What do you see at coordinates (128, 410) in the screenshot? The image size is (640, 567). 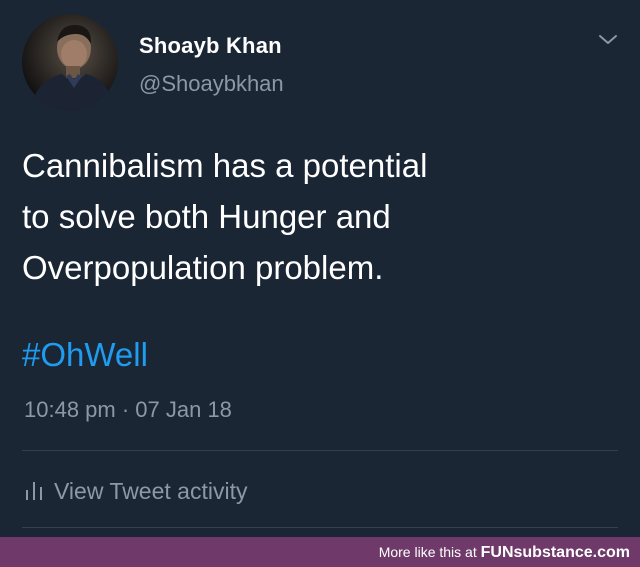 I see `tweet-timestamp: 10:48 pm · 07 Jan 18` at bounding box center [128, 410].